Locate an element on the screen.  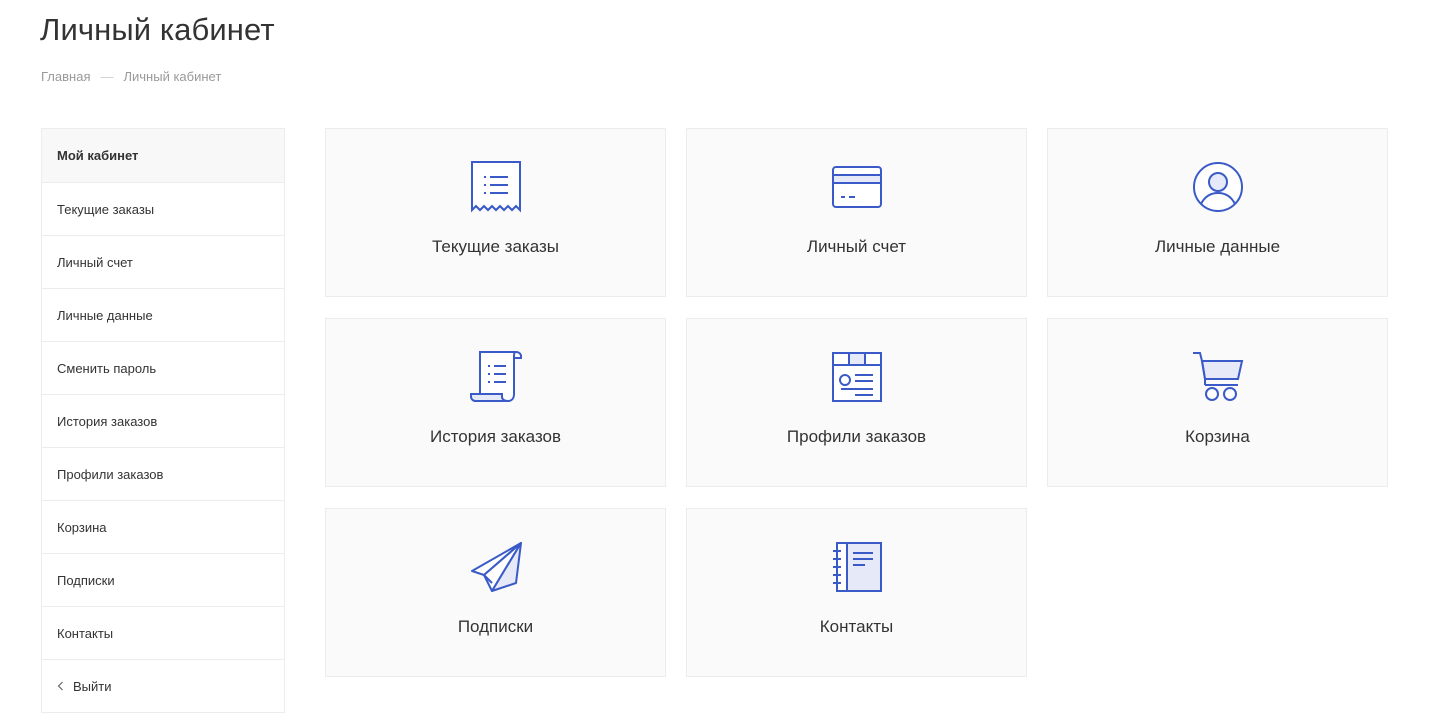
tile-label: Подписки is located at coordinates (495, 626).